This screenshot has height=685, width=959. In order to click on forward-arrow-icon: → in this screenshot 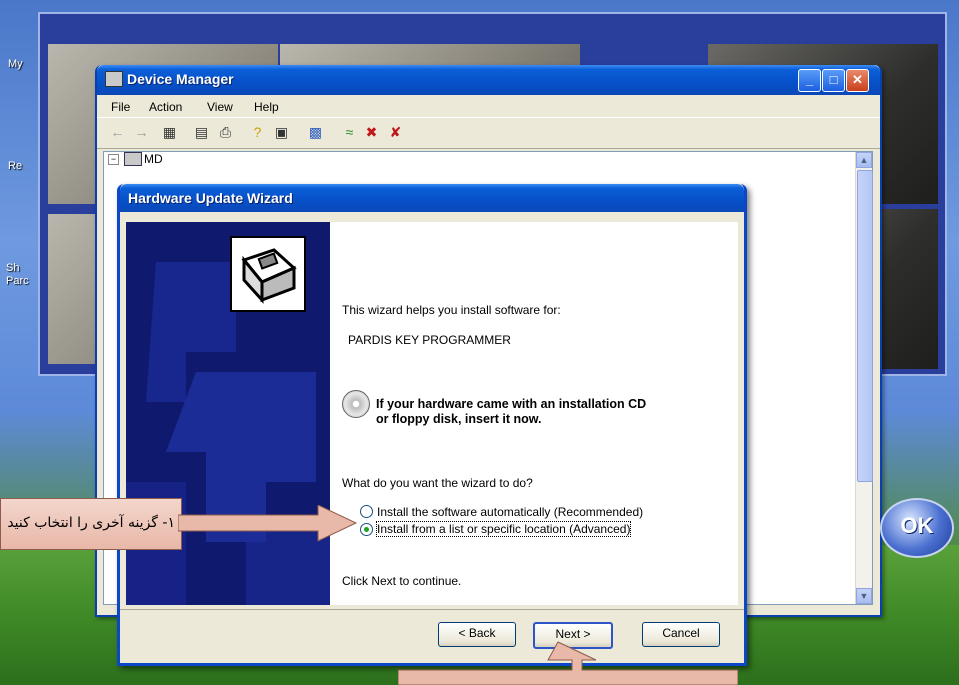, I will do `click(141, 132)`.